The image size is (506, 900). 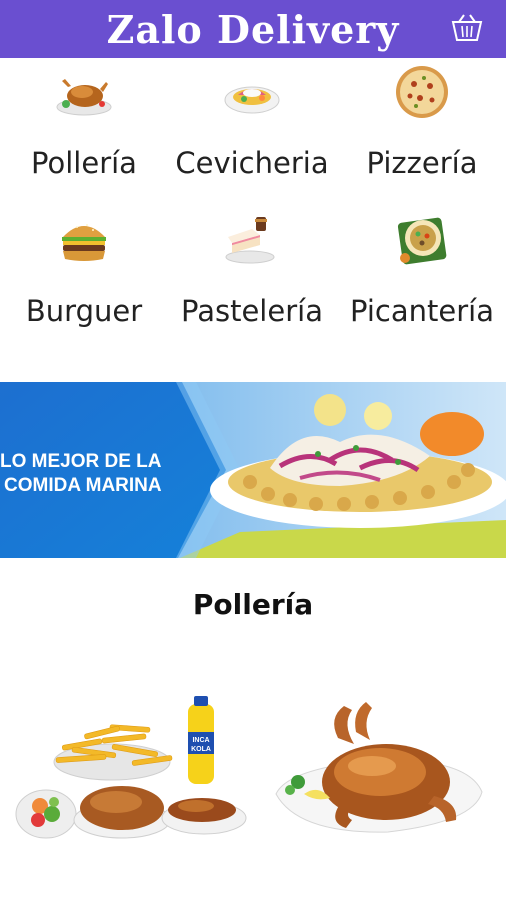 I want to click on banner-line-2: COMIDA MARINA, so click(x=83, y=485).